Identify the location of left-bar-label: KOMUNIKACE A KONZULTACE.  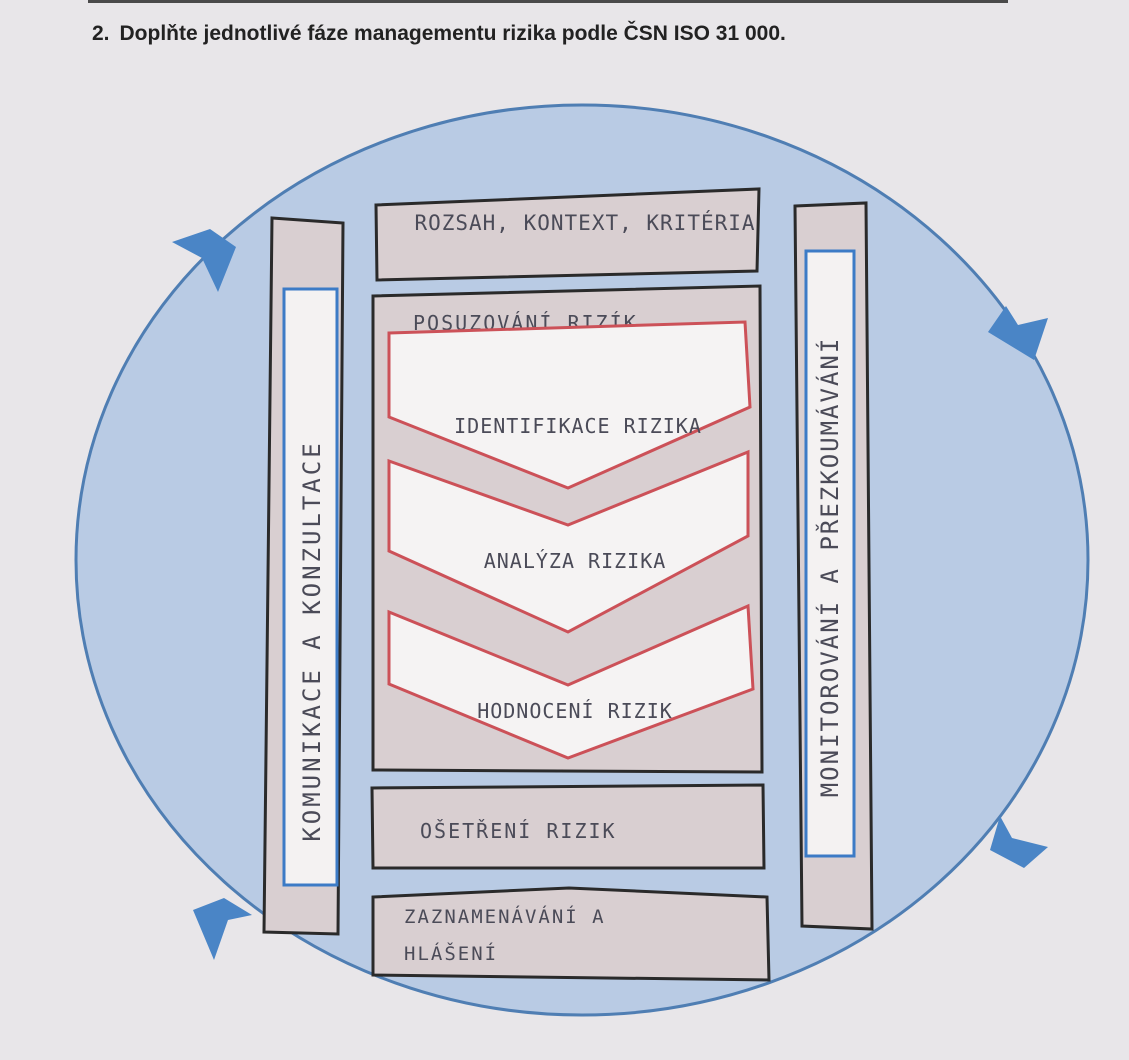
(312, 640).